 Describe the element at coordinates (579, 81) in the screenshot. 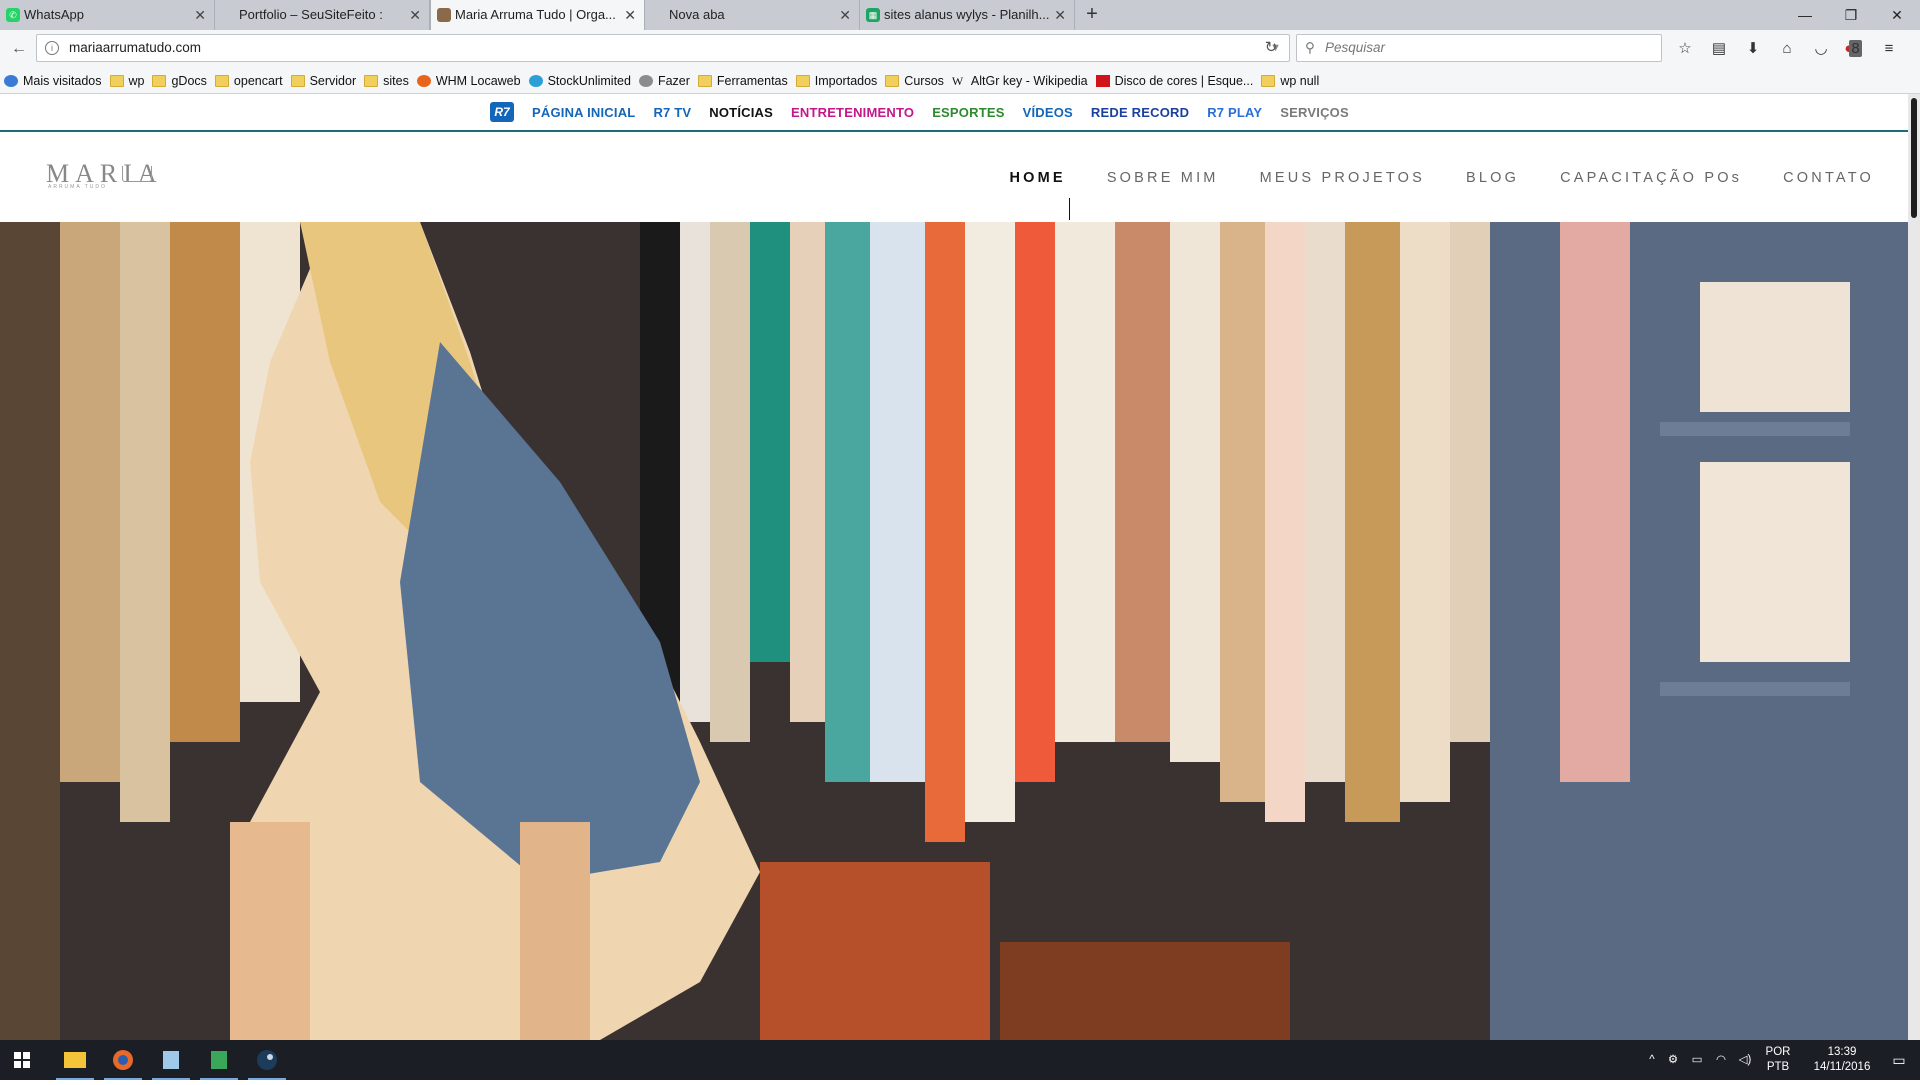

I see `bookmark-stockunlimited: StockUnlimited` at that location.